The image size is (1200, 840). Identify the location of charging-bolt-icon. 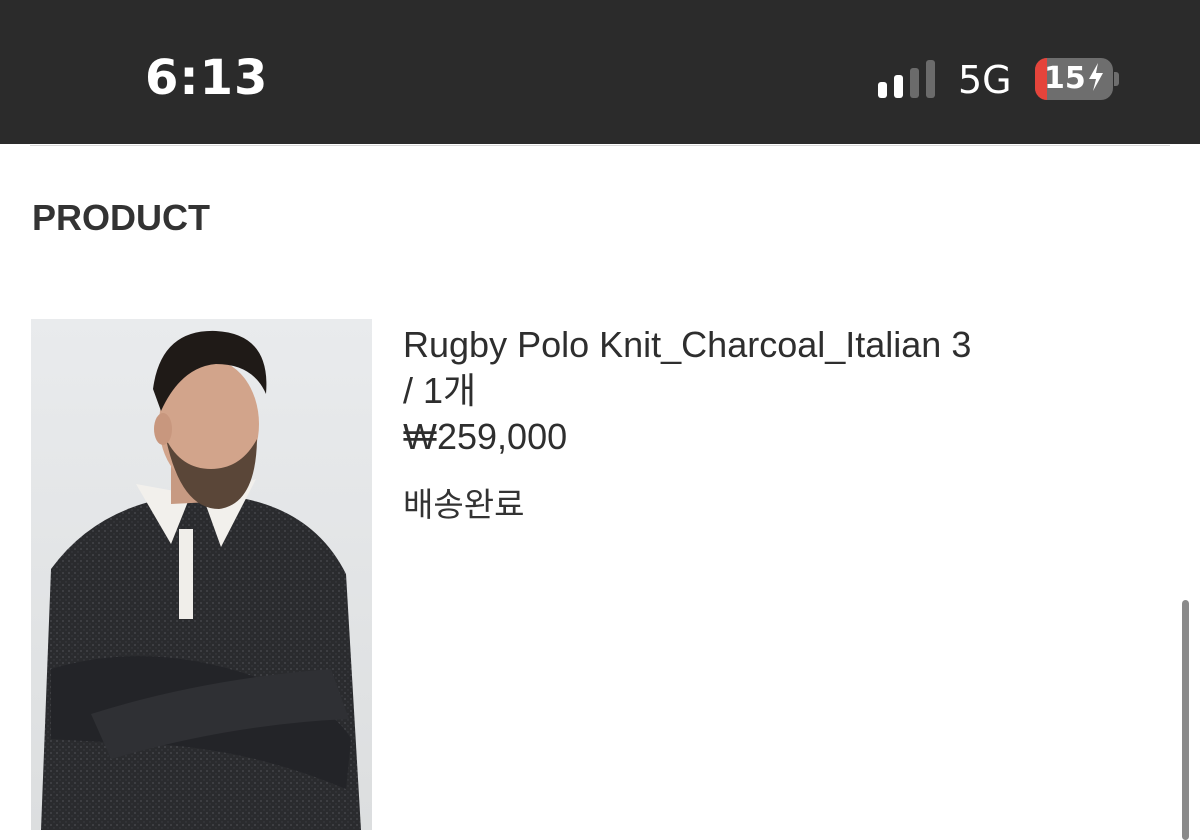
(1095, 77).